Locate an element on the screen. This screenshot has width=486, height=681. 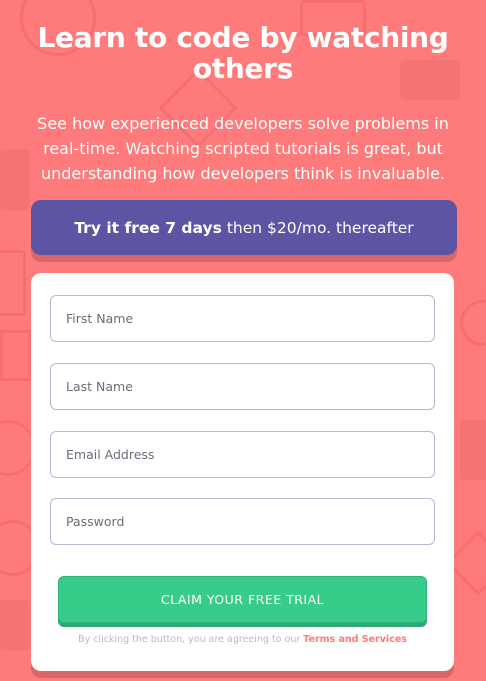
email-field is located at coordinates (242, 454).